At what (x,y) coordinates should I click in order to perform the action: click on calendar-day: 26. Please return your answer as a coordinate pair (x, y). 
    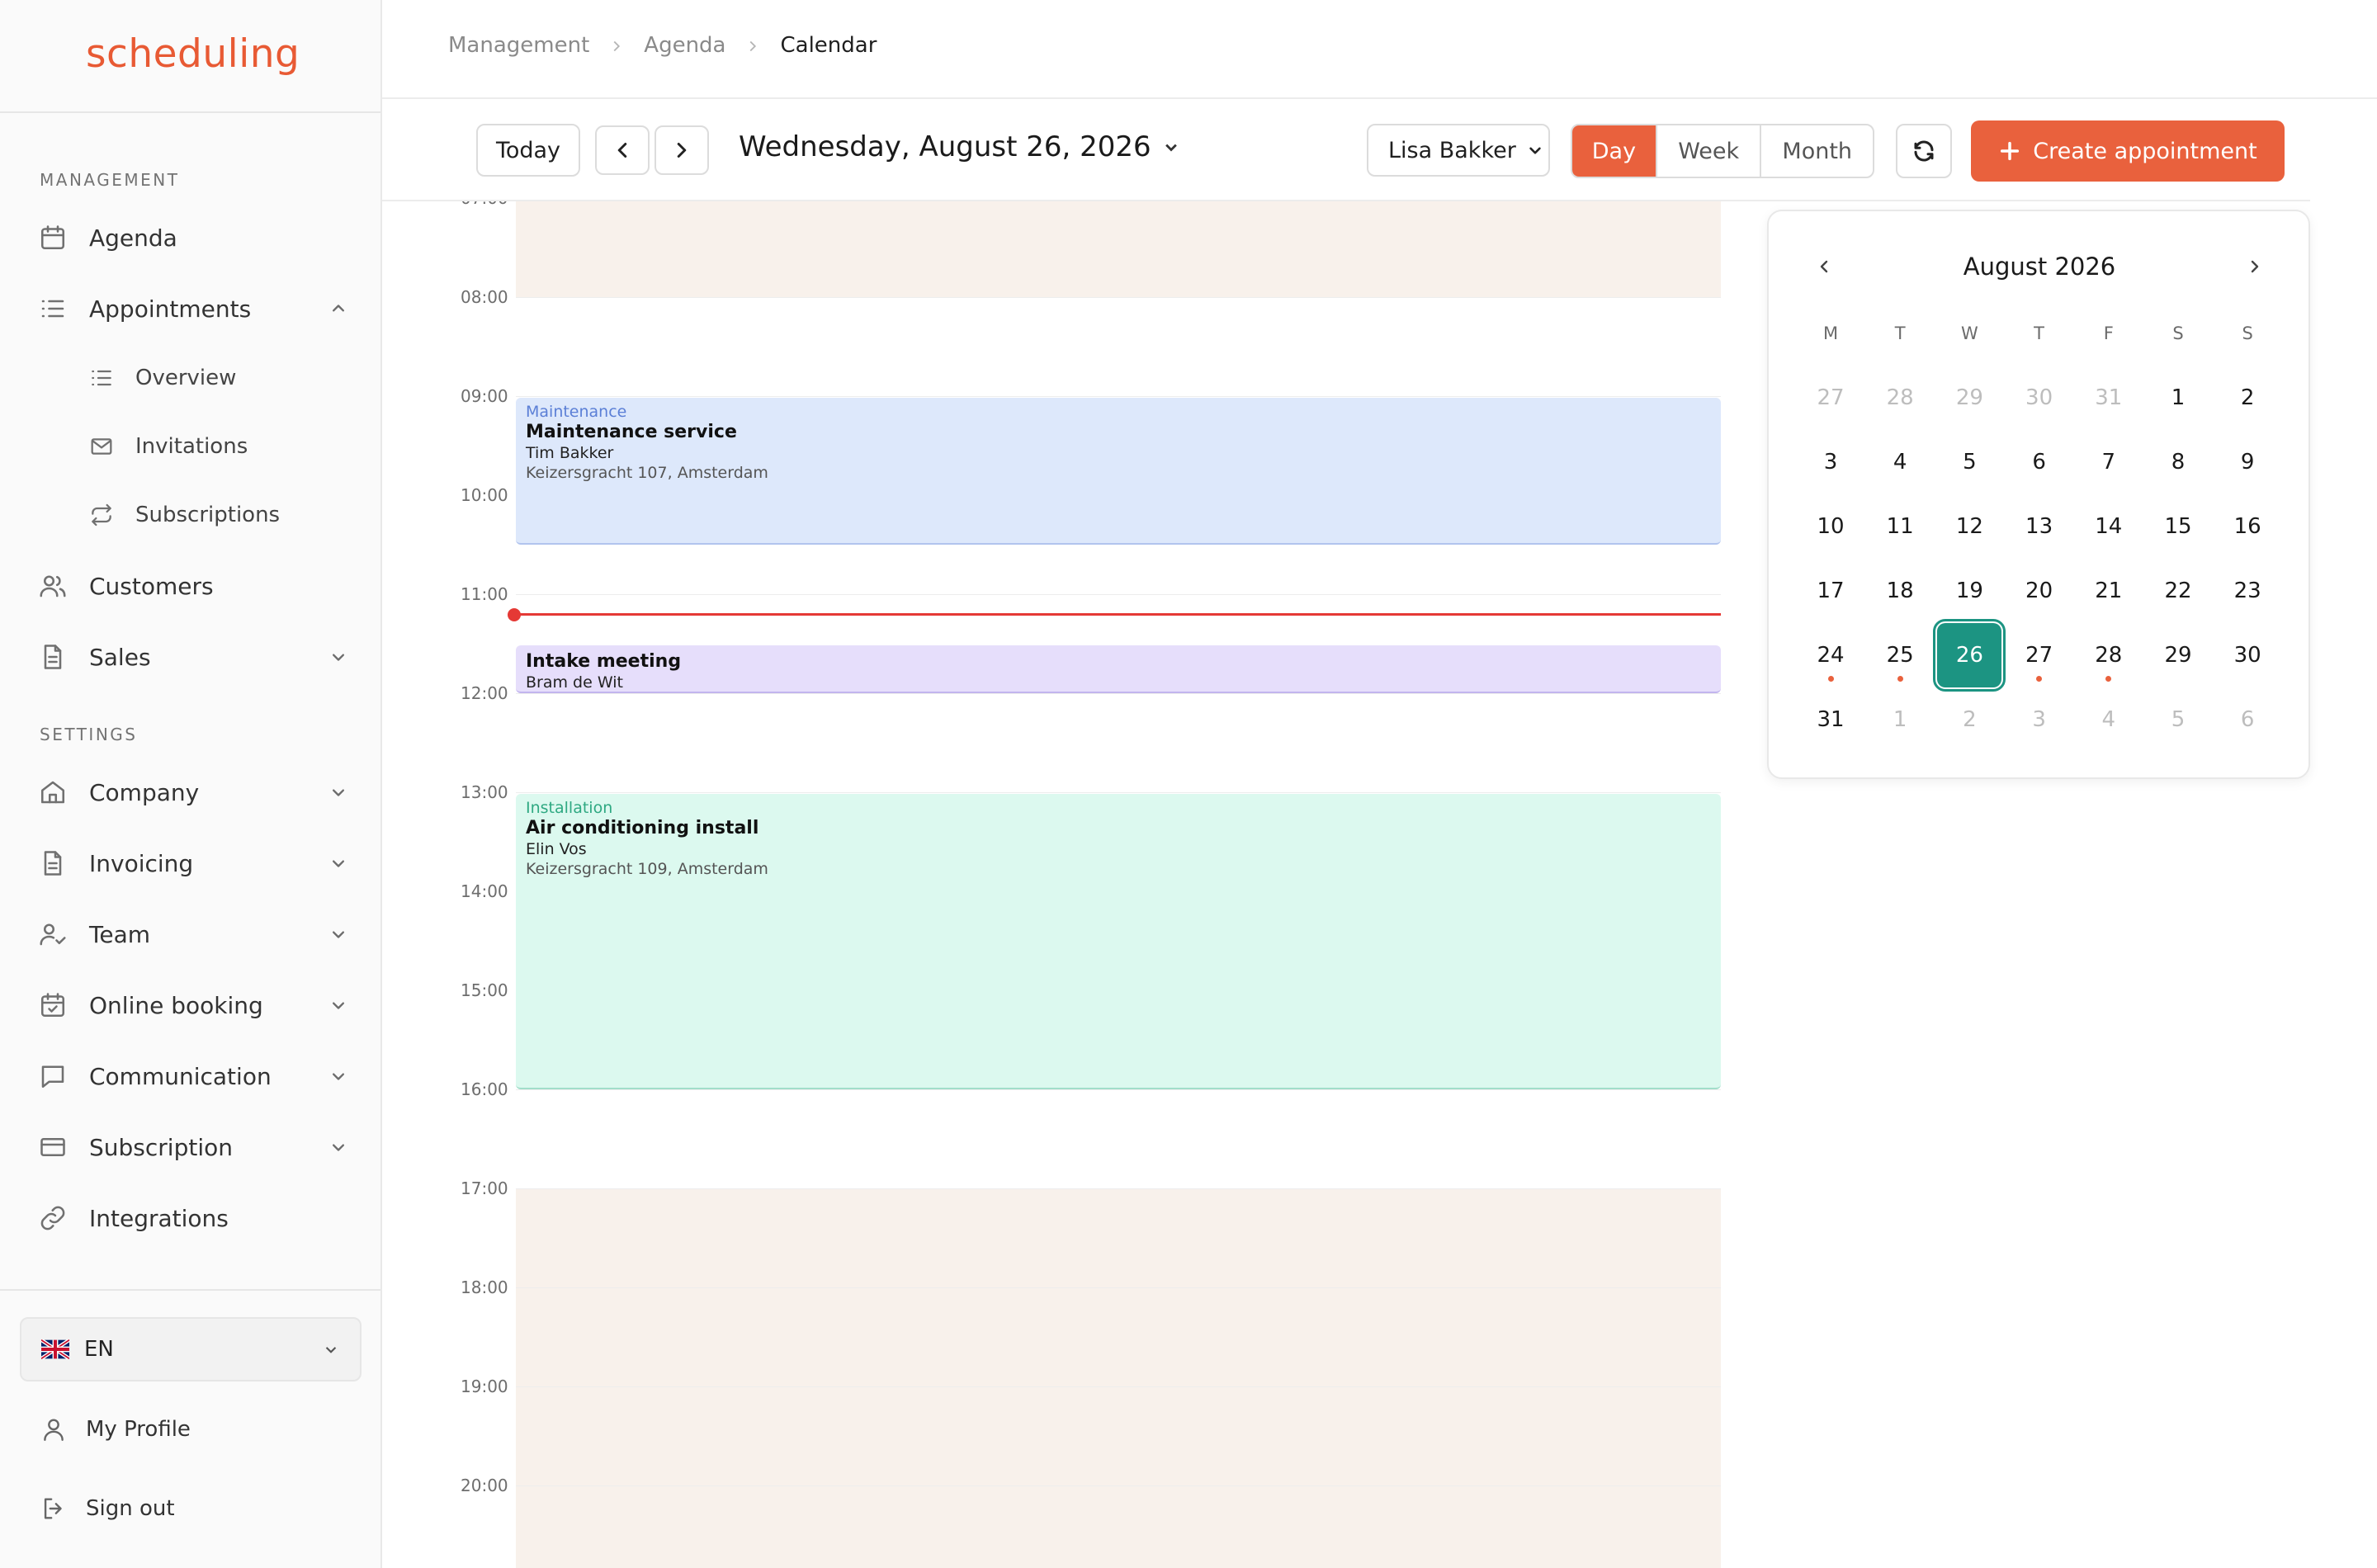
    Looking at the image, I should click on (1969, 655).